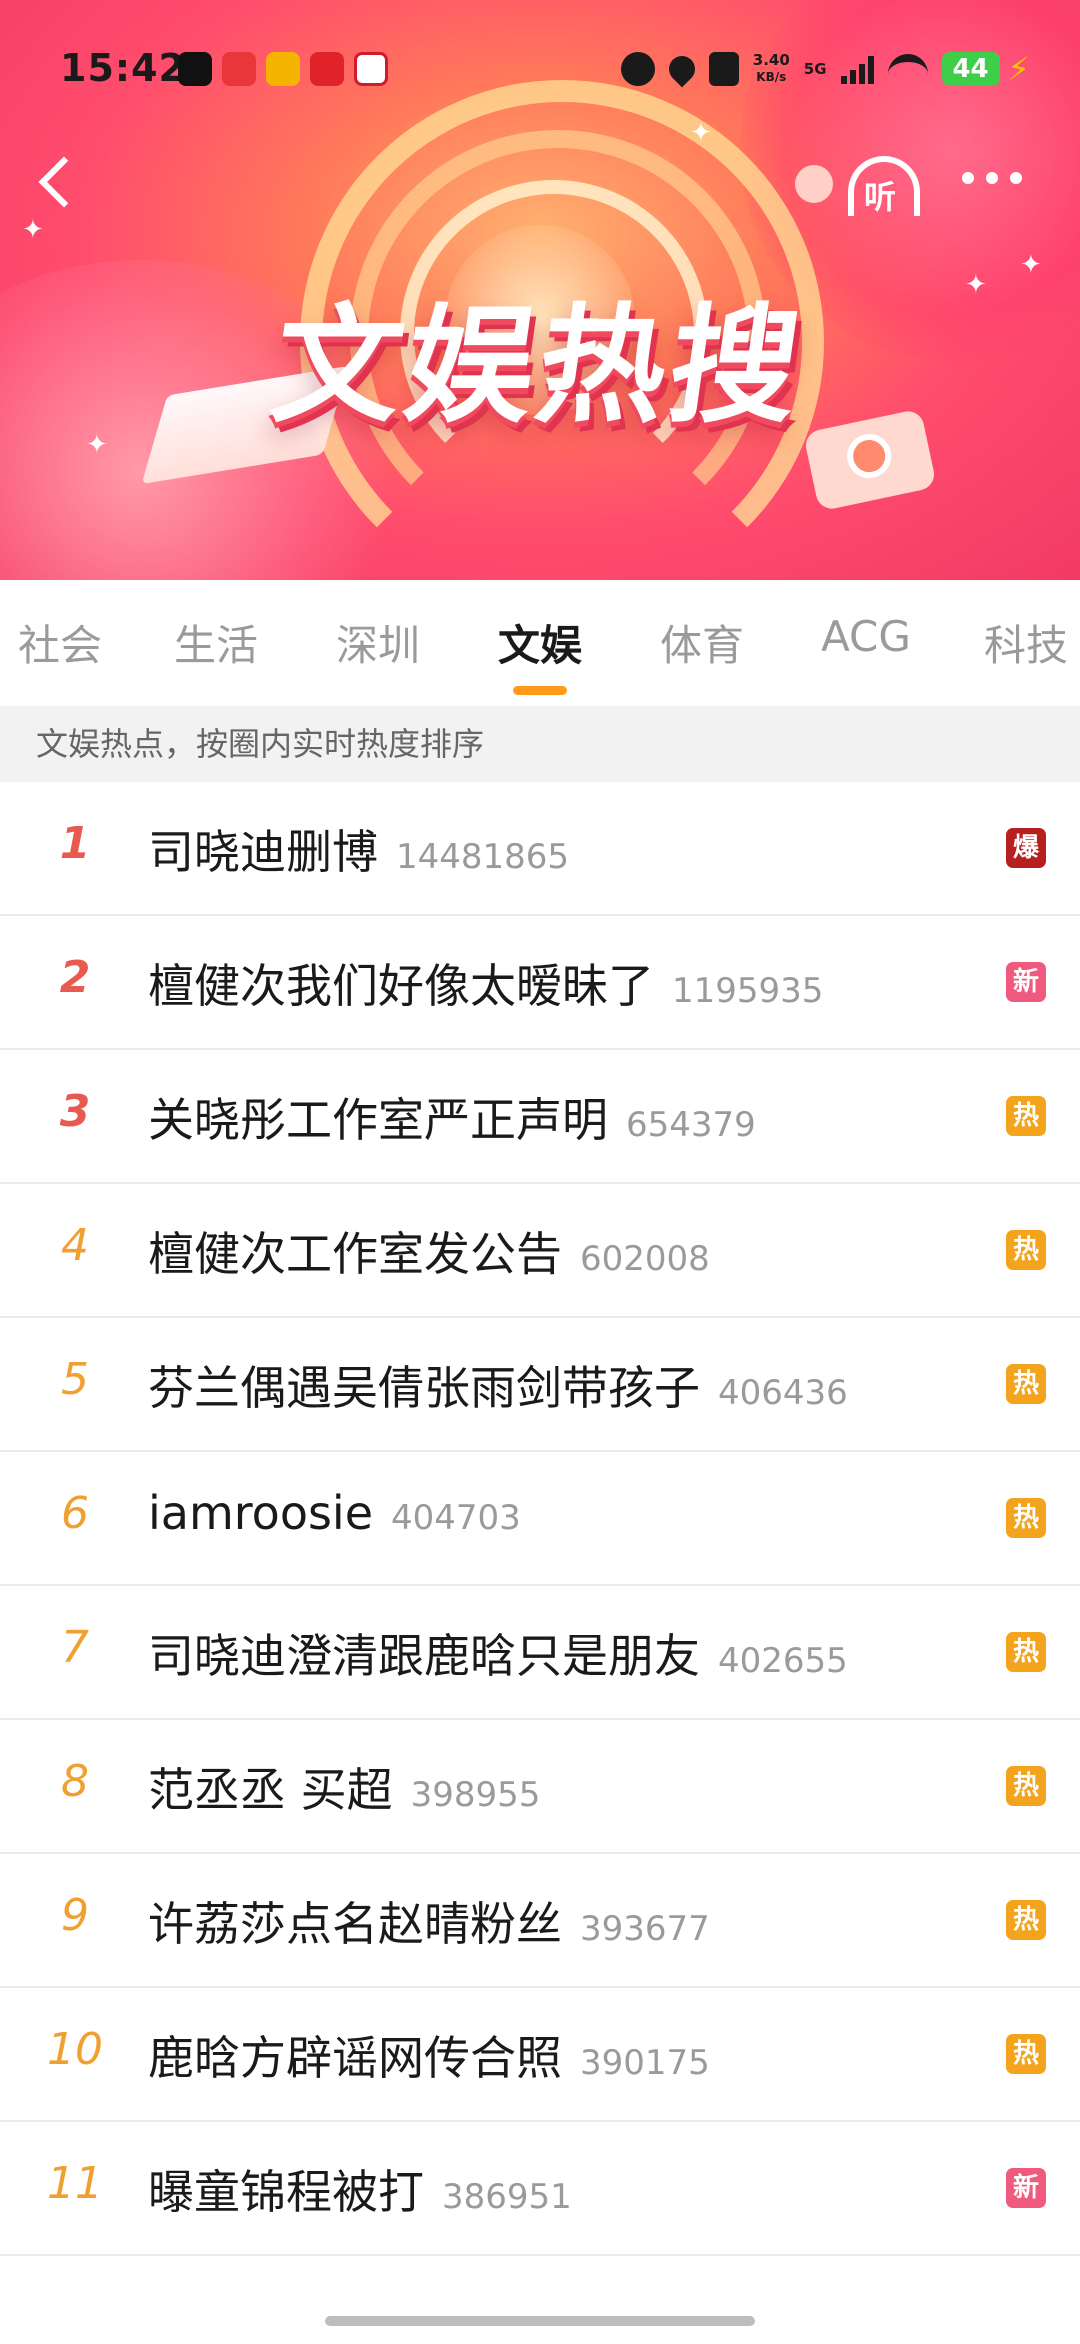 The image size is (1080, 2344). I want to click on list-item: 5 芬兰偶遇吴倩张雨剑带孩子 406436 热, so click(540, 1385).